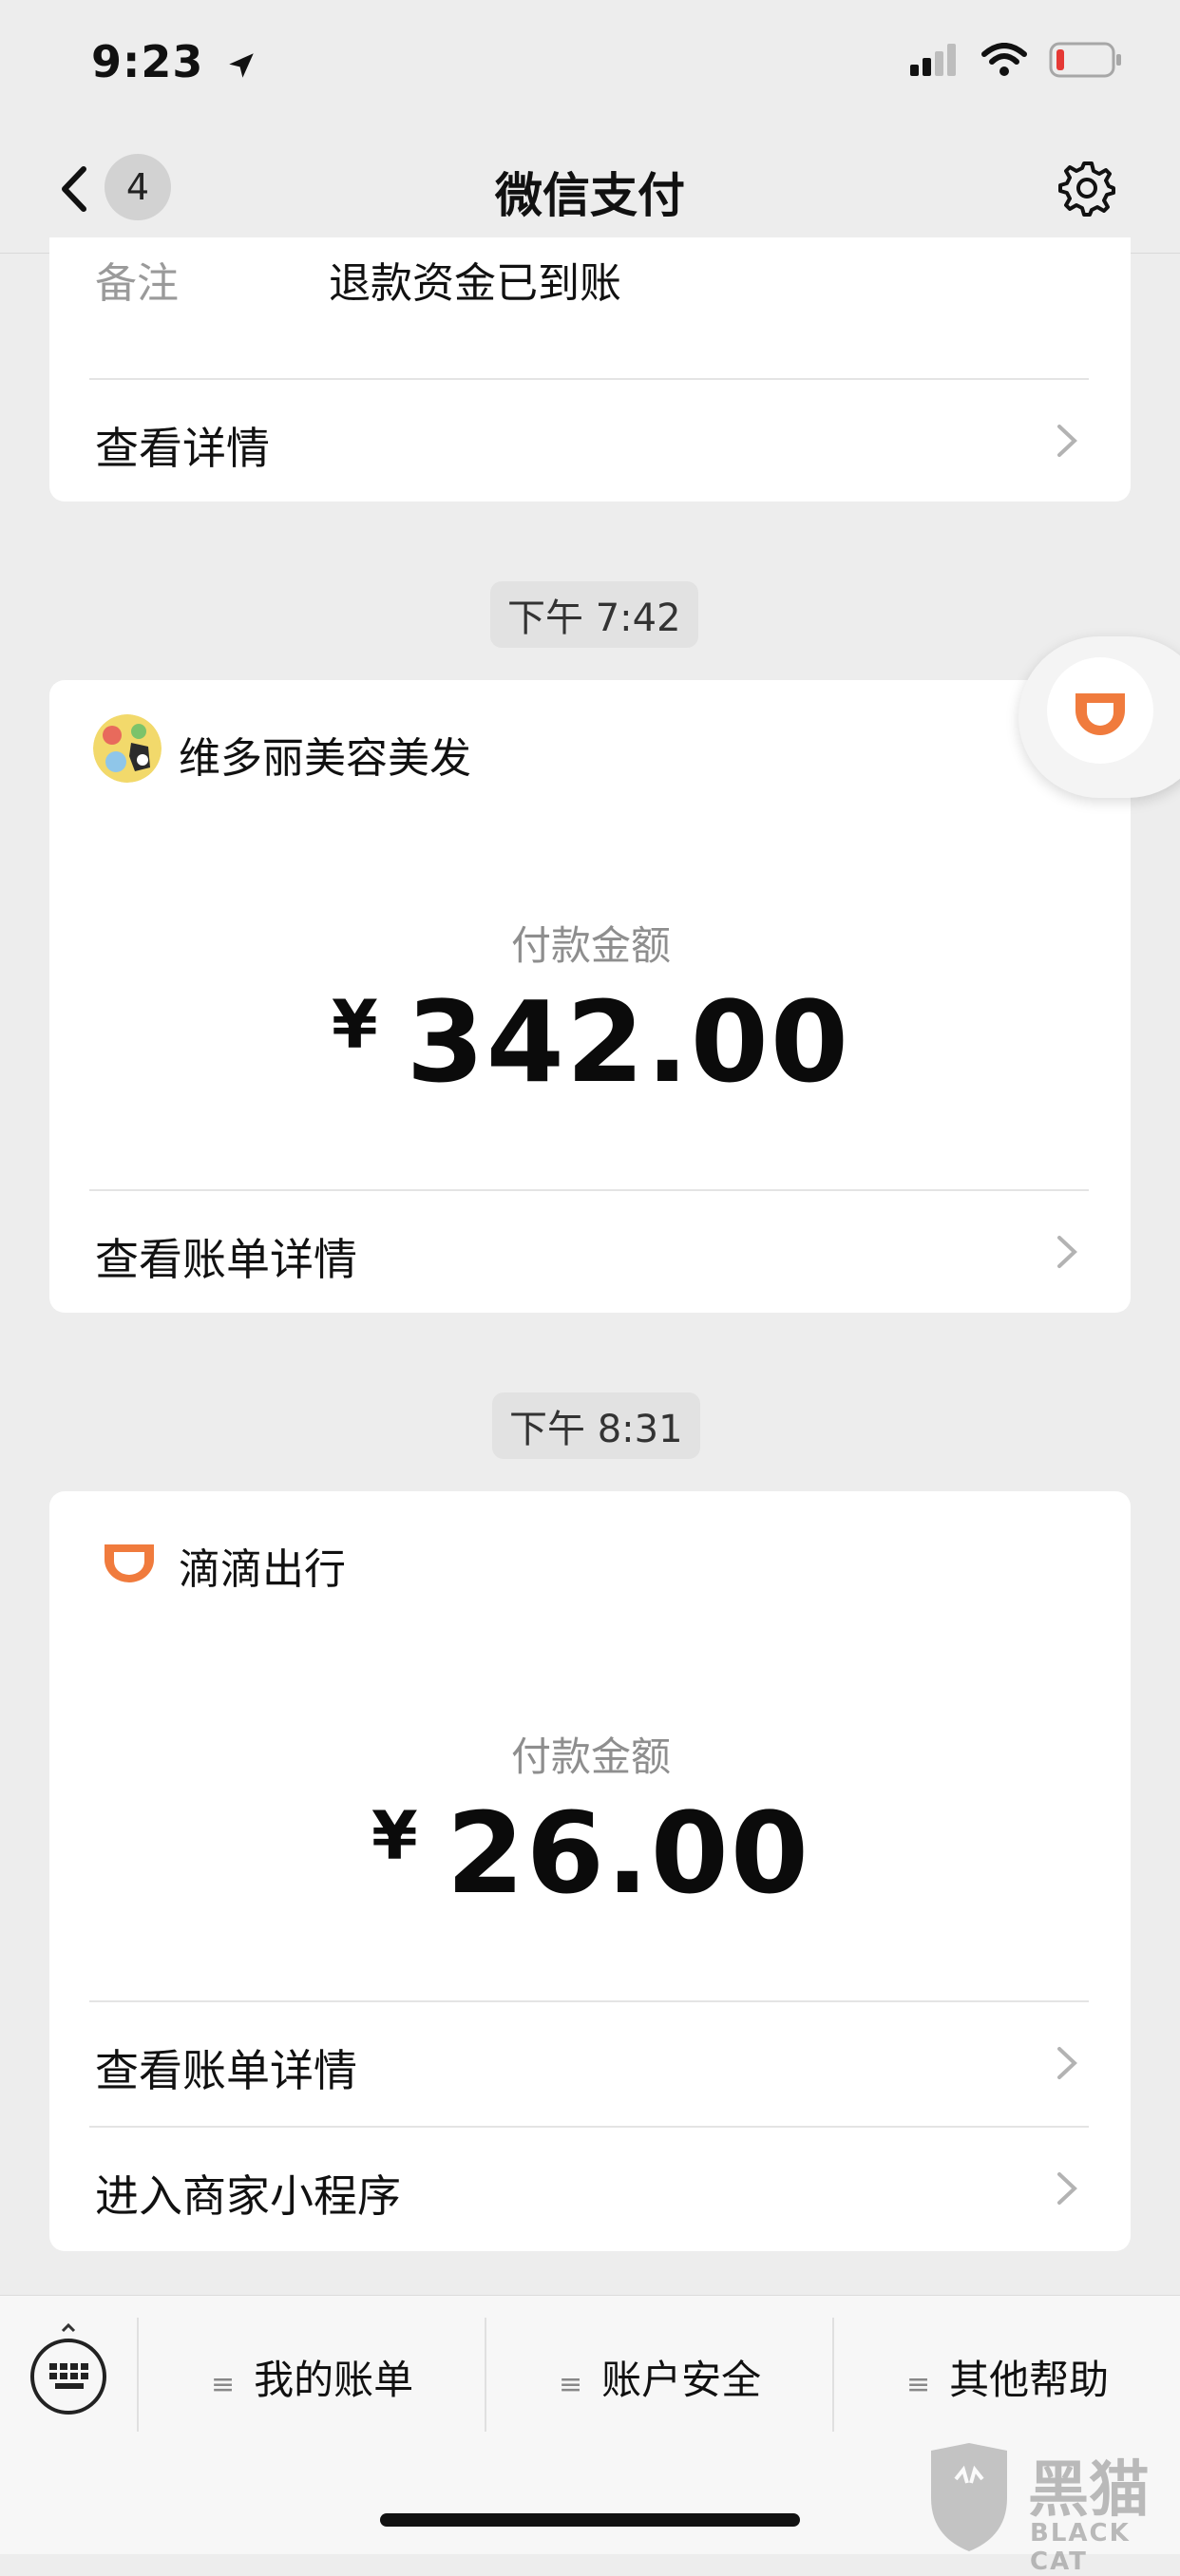 This screenshot has height=2576, width=1180. I want to click on location-arrow-icon, so click(242, 65).